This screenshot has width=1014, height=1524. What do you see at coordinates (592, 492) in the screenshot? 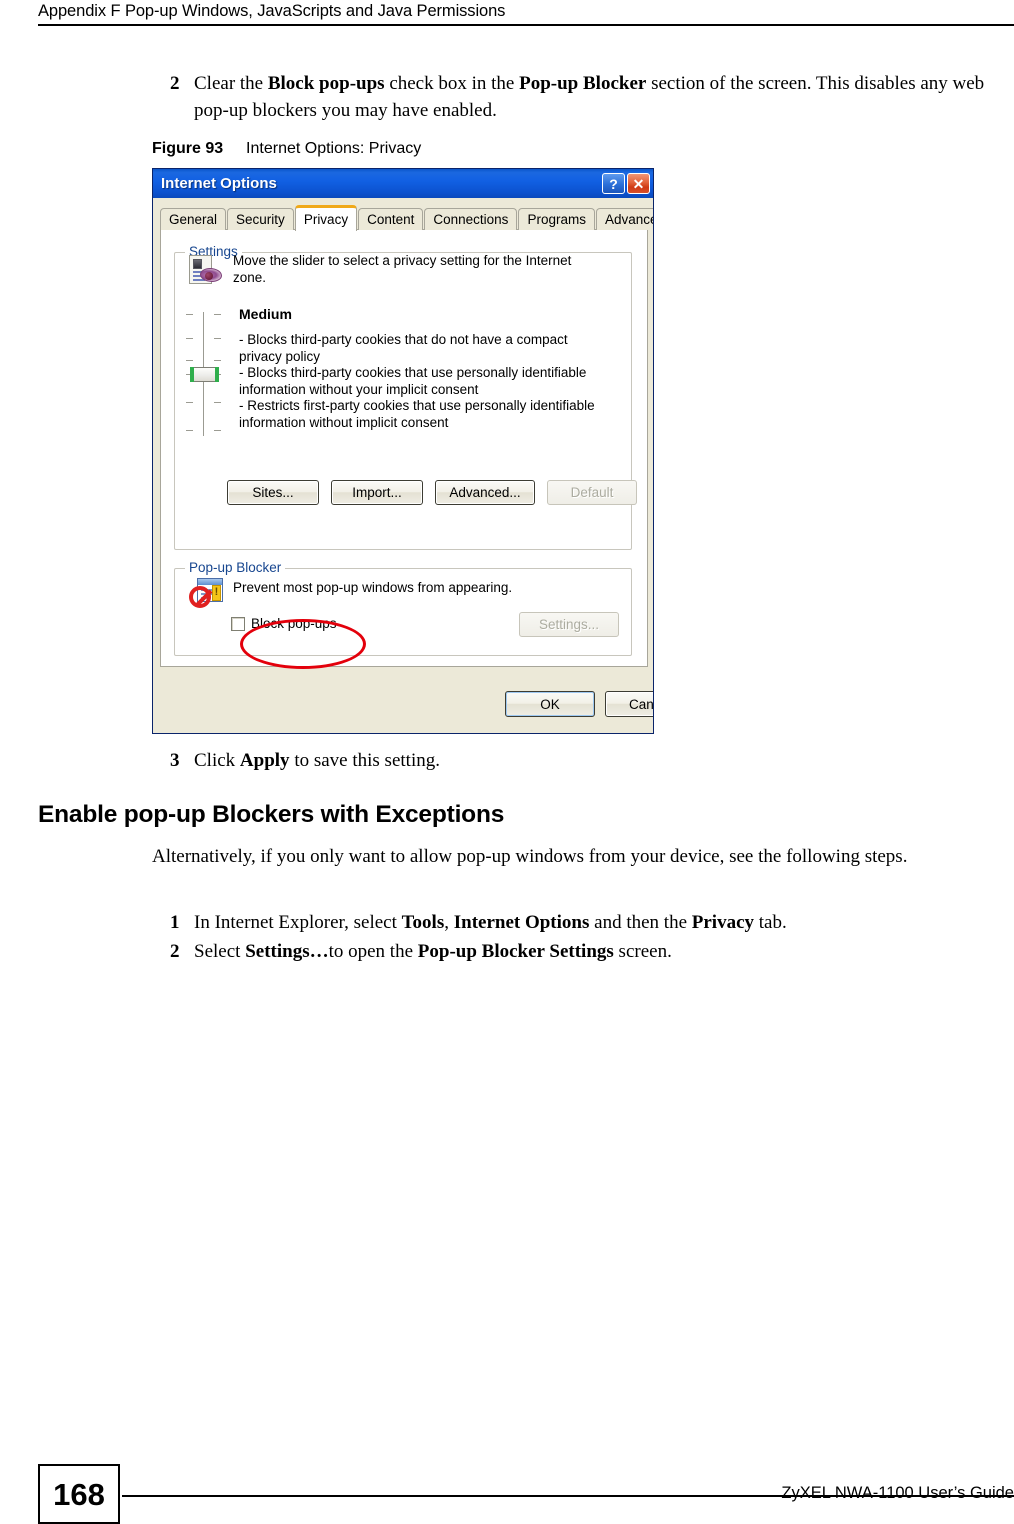
I see `default-button: Default` at bounding box center [592, 492].